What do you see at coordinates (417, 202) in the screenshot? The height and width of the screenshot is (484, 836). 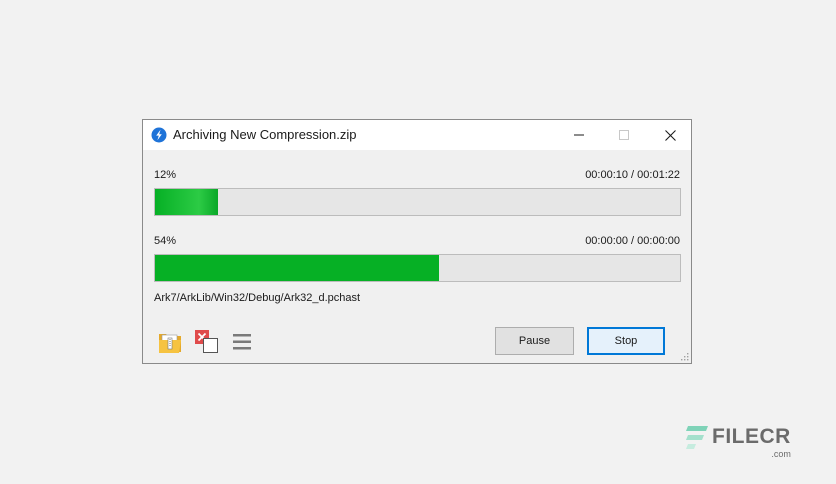 I see `total-progress-bar` at bounding box center [417, 202].